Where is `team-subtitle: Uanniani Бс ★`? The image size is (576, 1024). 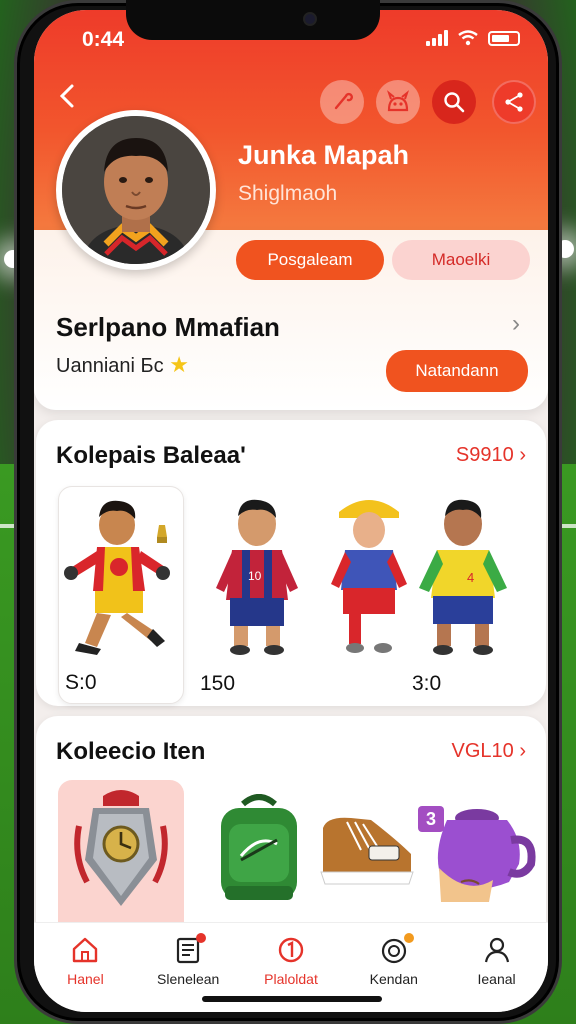
team-subtitle: Uanniani Бс ★ is located at coordinates (122, 365).